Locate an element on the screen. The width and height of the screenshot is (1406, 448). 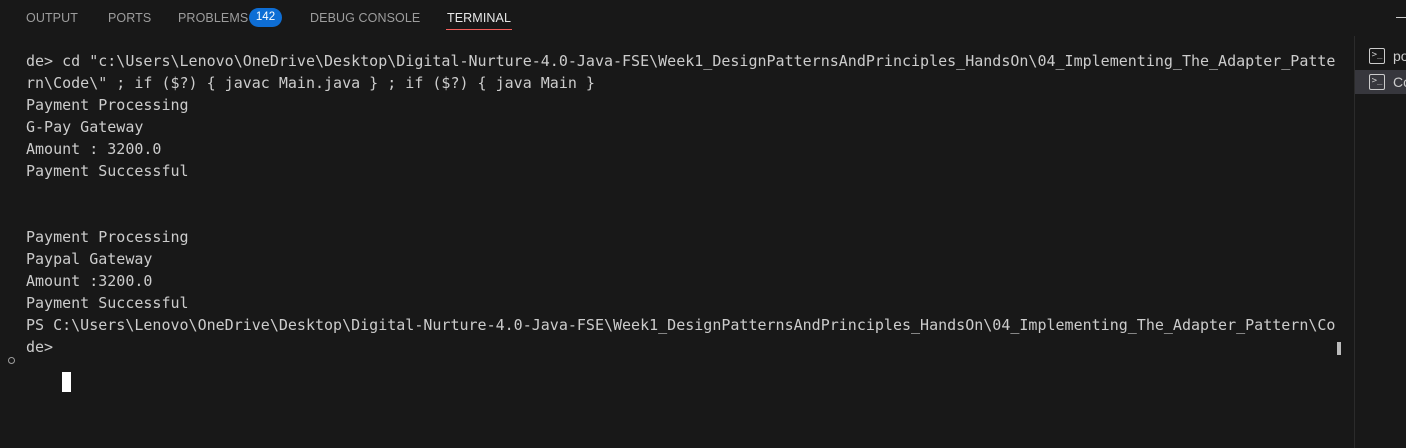
tab-ports: PORTS is located at coordinates (129, 18).